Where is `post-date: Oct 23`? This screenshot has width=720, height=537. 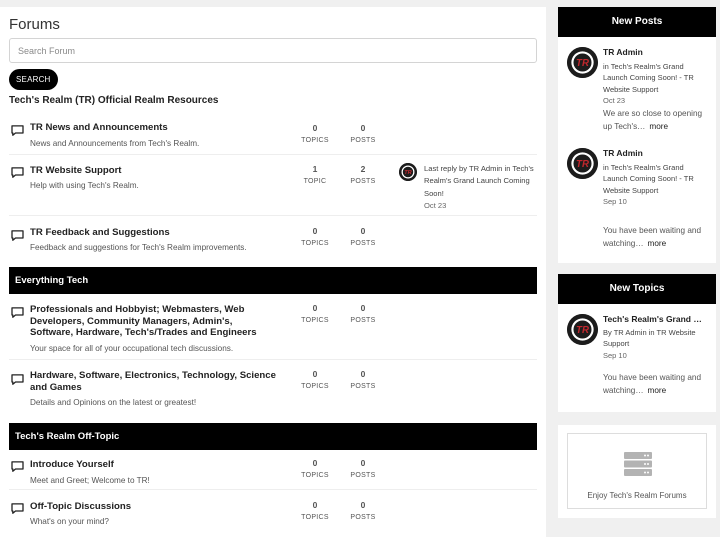 post-date: Oct 23 is located at coordinates (614, 100).